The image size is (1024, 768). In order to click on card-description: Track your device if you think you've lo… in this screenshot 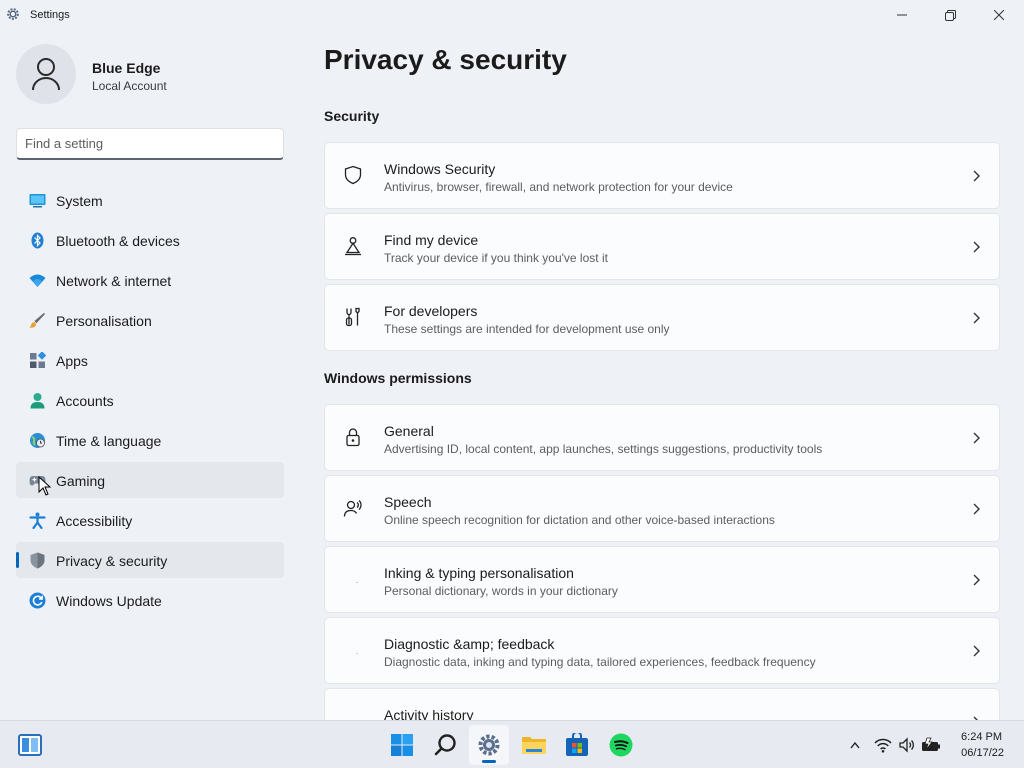, I will do `click(496, 258)`.